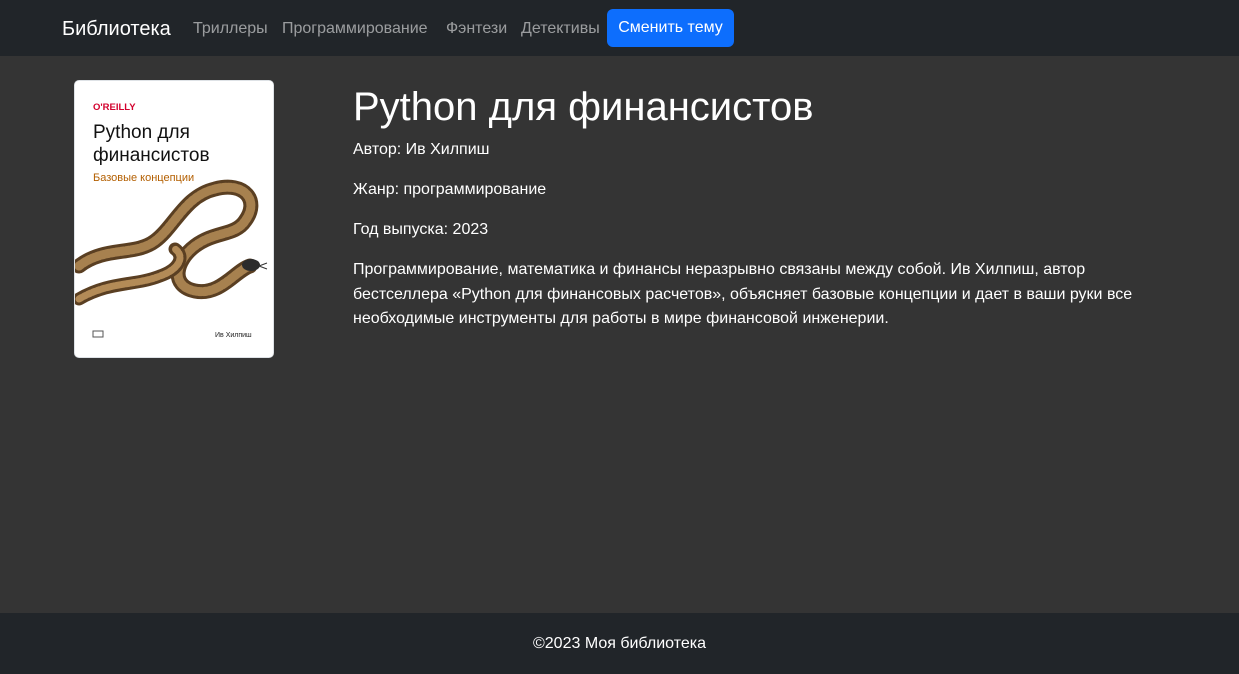 This screenshot has height=674, width=1239. I want to click on nav-link-thrillers: Триллеры, so click(230, 29).